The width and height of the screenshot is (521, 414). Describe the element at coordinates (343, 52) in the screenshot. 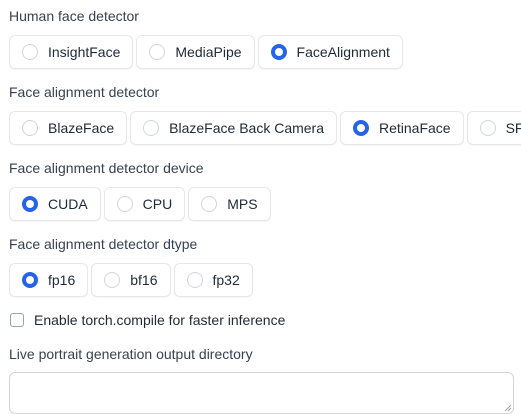

I see `option-label: FaceAlignment` at that location.